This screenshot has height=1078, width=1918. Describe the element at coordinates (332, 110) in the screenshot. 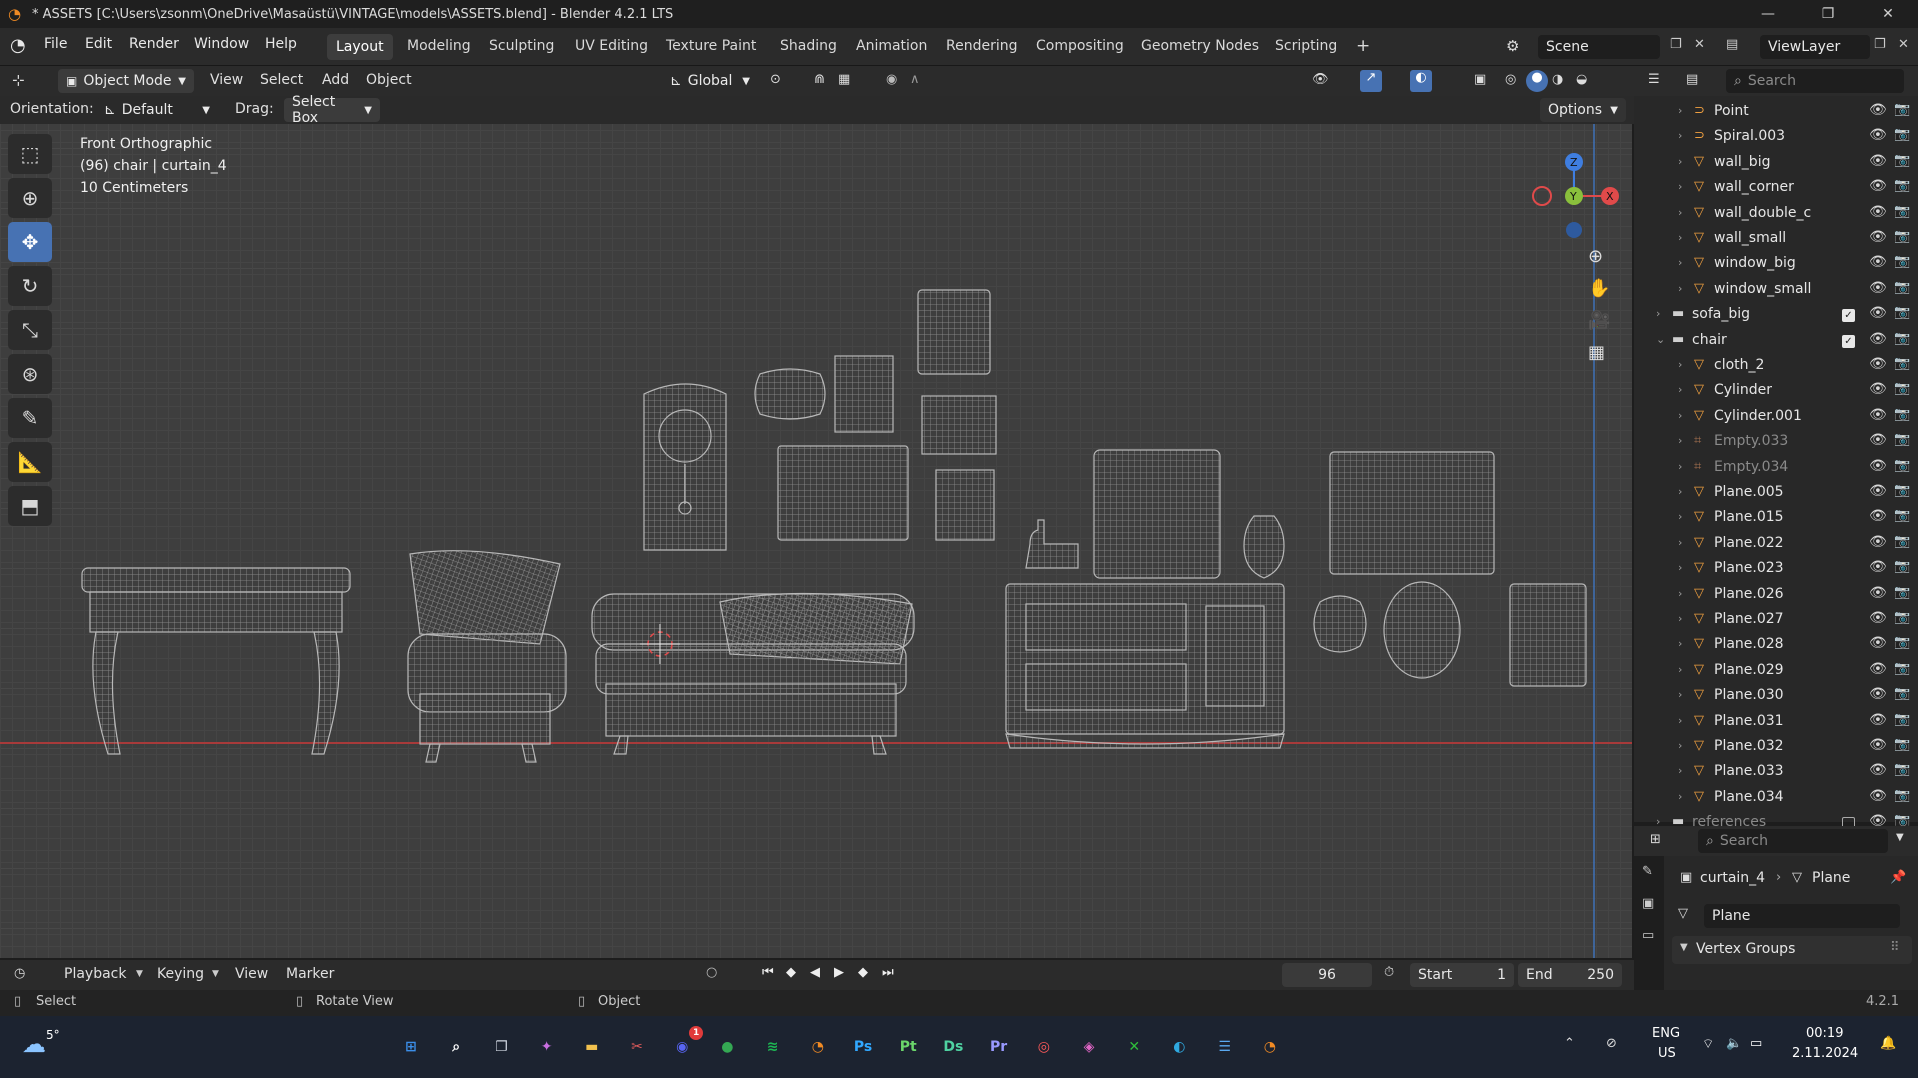

I see `drag-dropdown: Select Box ▼` at that location.